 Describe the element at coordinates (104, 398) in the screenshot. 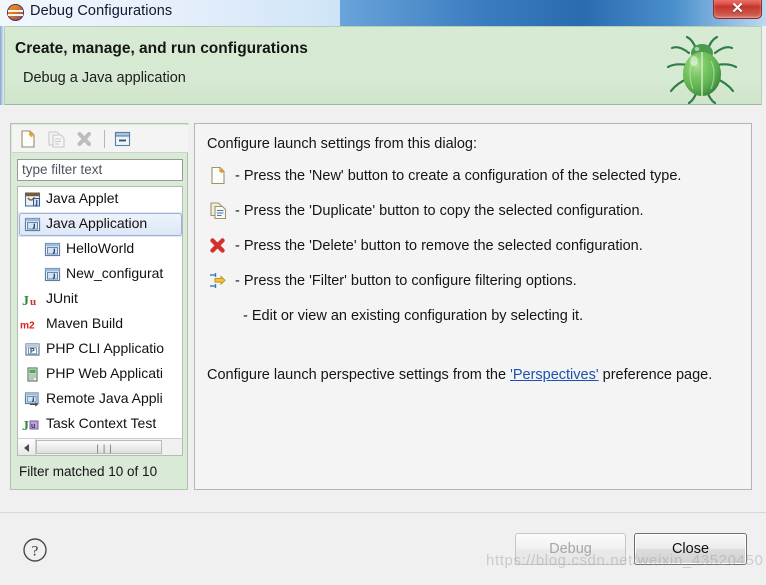

I see `tree-item-label: Remote Java Appli` at that location.